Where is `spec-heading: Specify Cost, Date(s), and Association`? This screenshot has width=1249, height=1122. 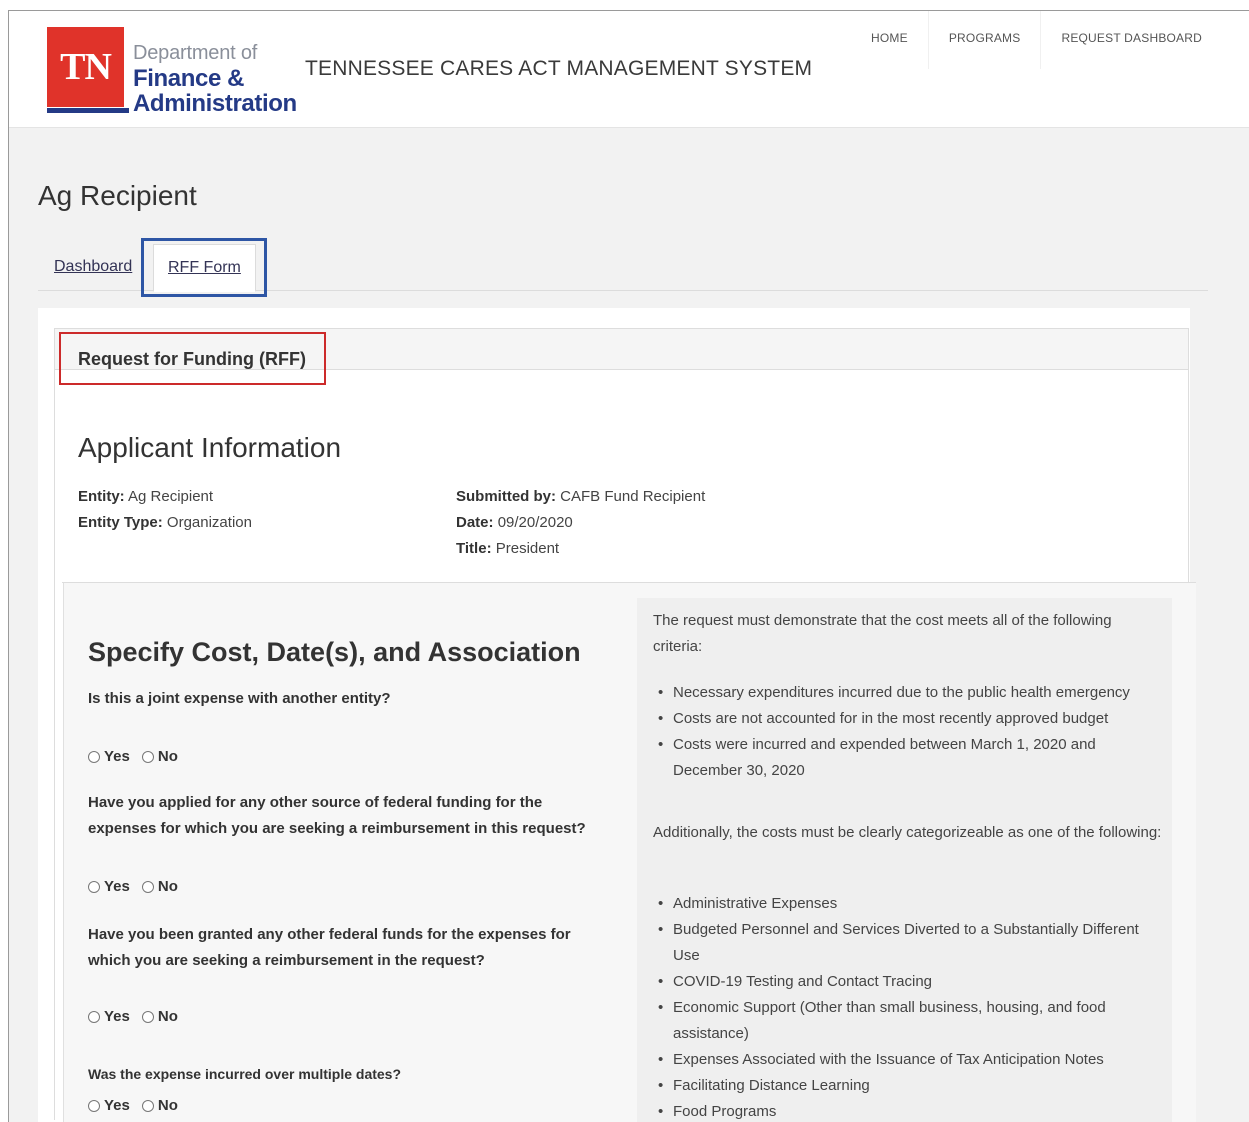
spec-heading: Specify Cost, Date(s), and Association is located at coordinates (334, 652).